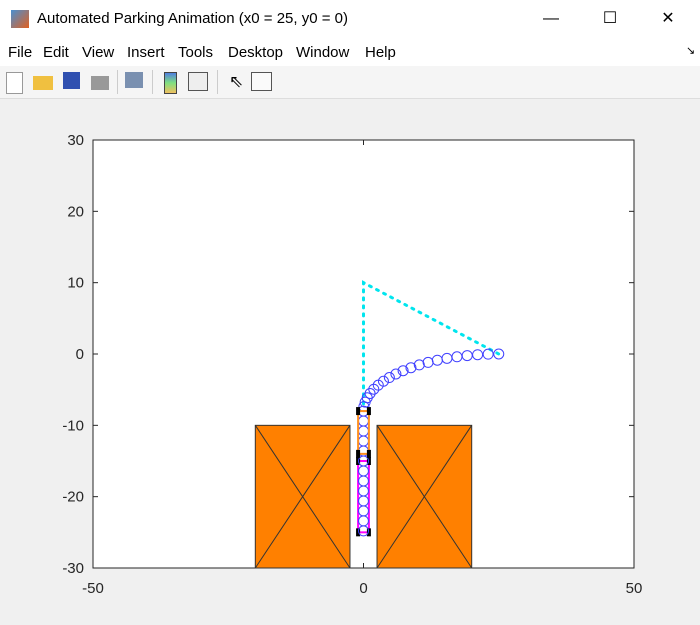 This screenshot has width=700, height=625. What do you see at coordinates (322, 52) in the screenshot?
I see `menu-window: Window` at bounding box center [322, 52].